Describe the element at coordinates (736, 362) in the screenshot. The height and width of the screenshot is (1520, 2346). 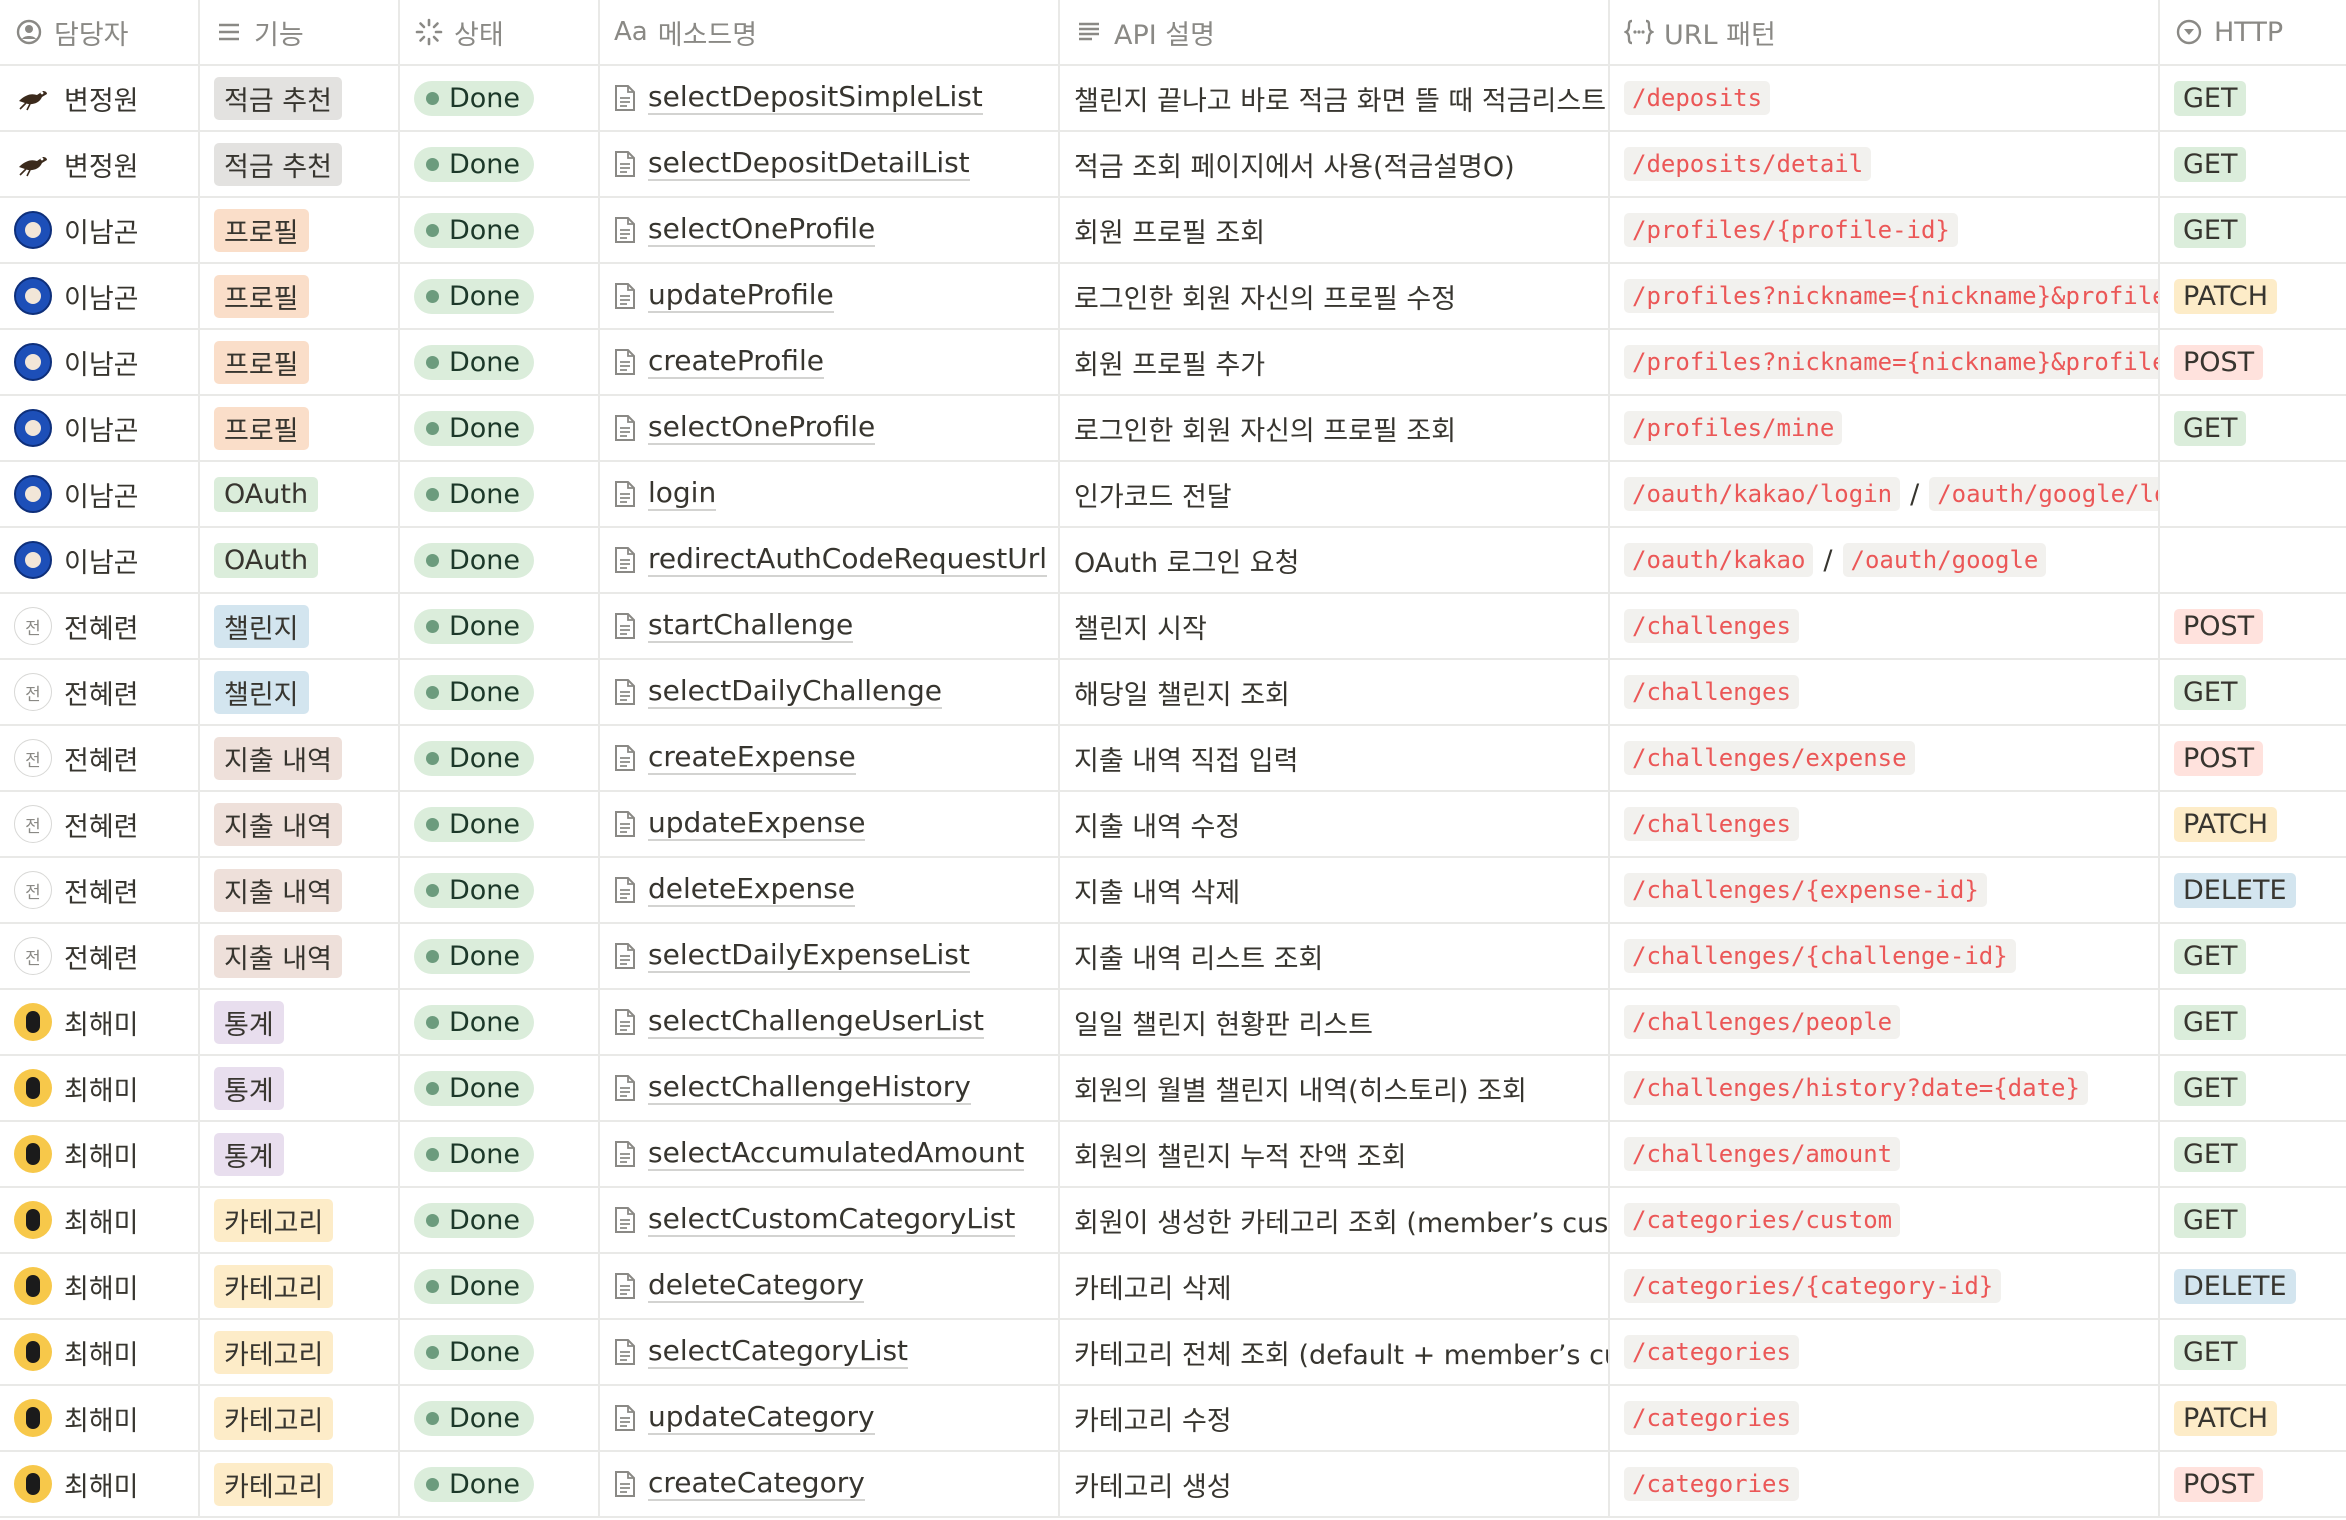
I see `method-name-link: createProfile` at that location.